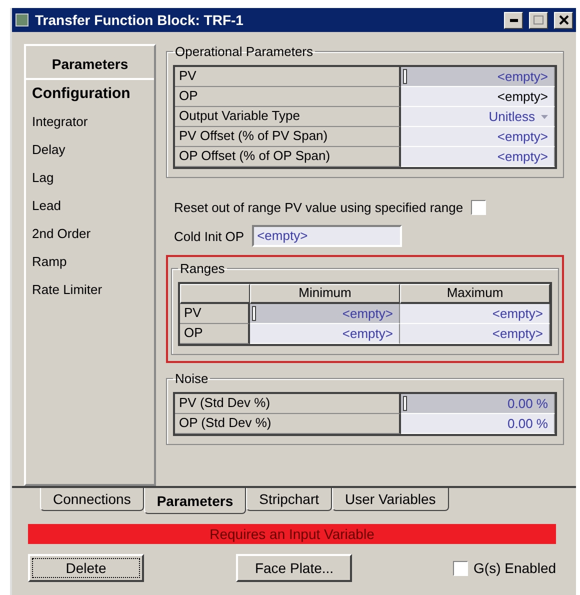 The height and width of the screenshot is (595, 580). What do you see at coordinates (139, 20) in the screenshot?
I see `window-title: Transfer Function Block: TRF-1` at bounding box center [139, 20].